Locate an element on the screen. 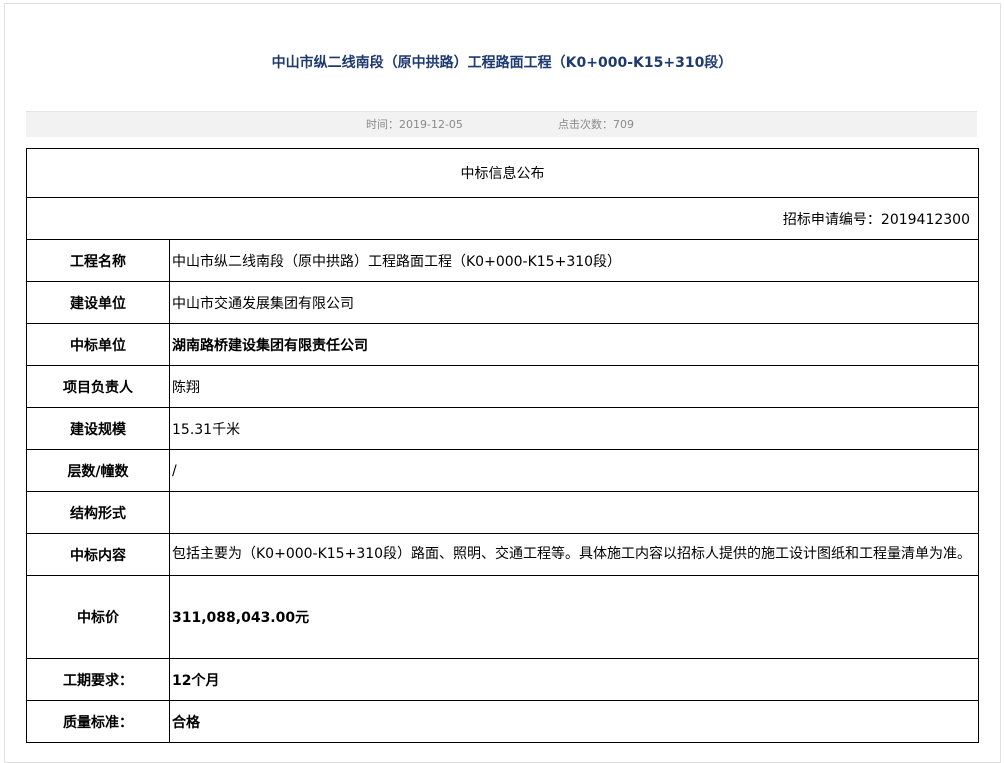 The image size is (1004, 763). row-label-duration: 工期要求： is located at coordinates (98, 679).